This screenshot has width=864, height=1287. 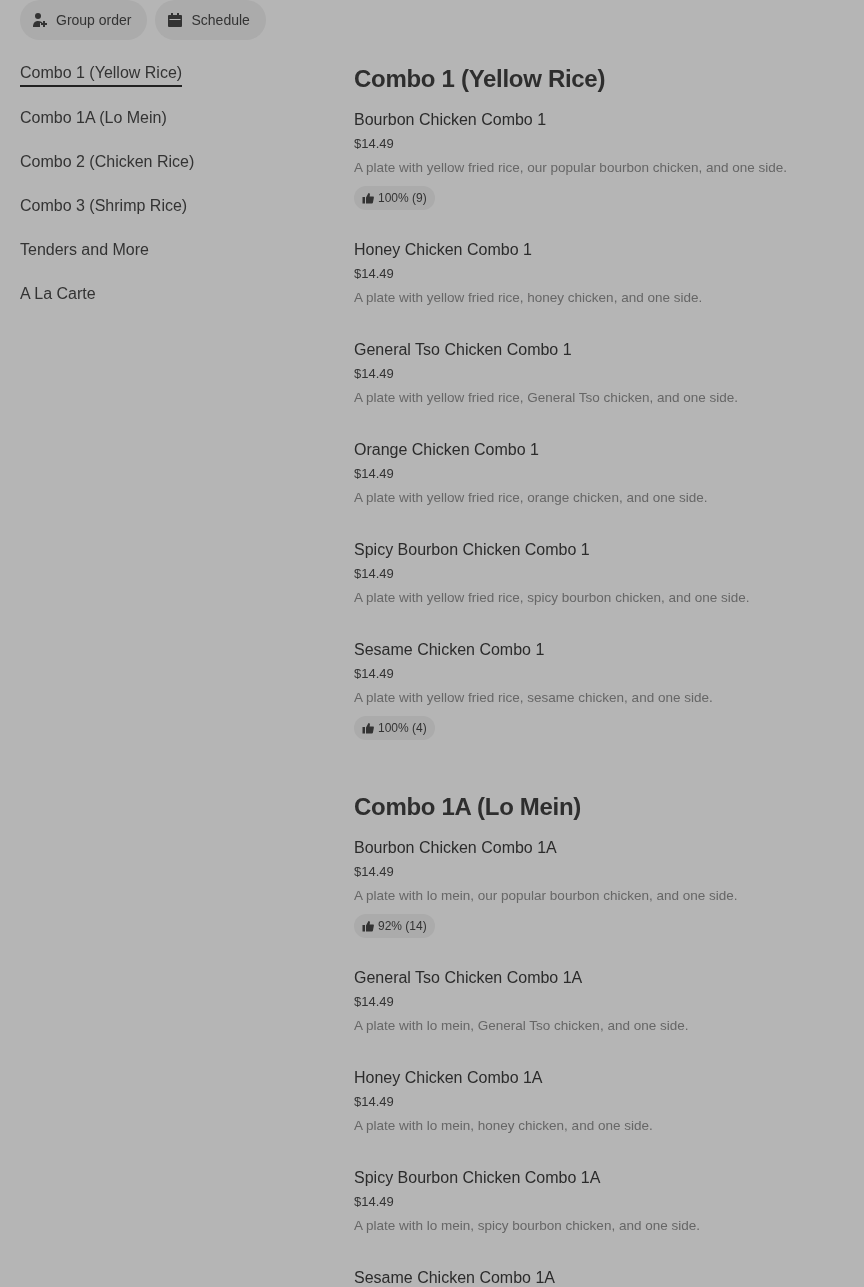 What do you see at coordinates (609, 450) in the screenshot?
I see `item-name: Orange Chicken Combo 1` at bounding box center [609, 450].